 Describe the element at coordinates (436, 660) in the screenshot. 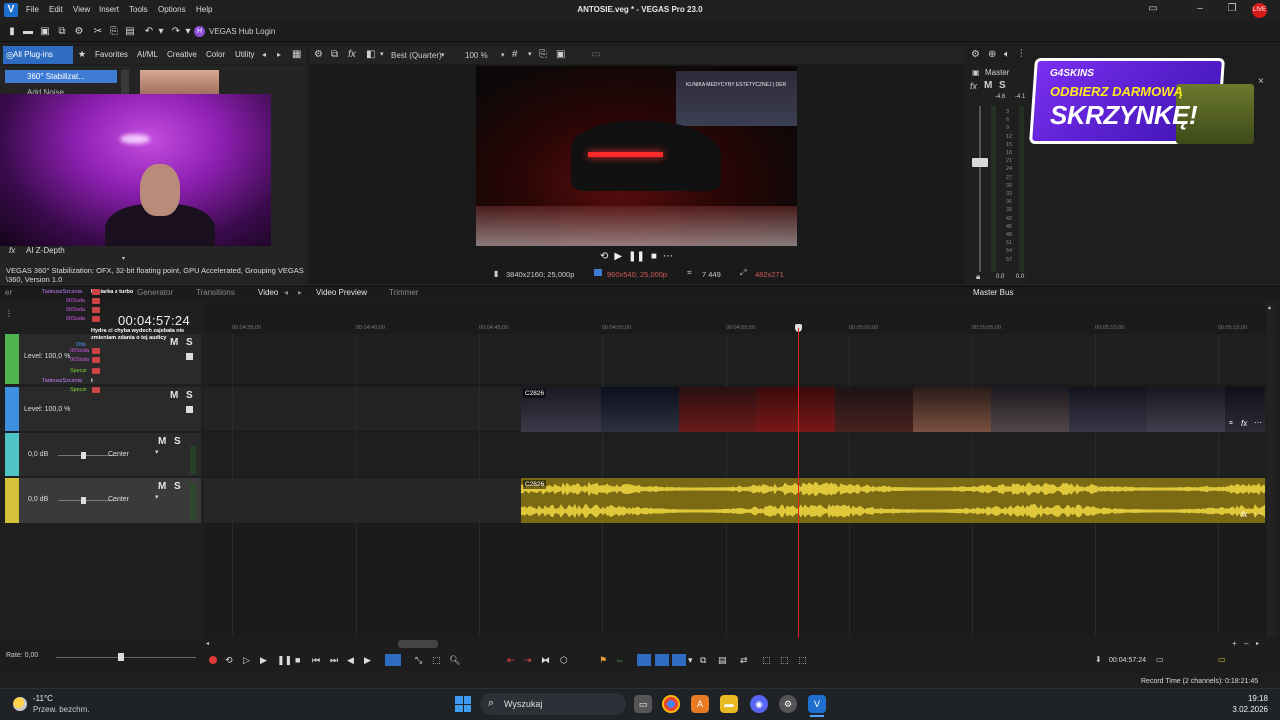

I see `selection-tool-icon: ⬚` at that location.